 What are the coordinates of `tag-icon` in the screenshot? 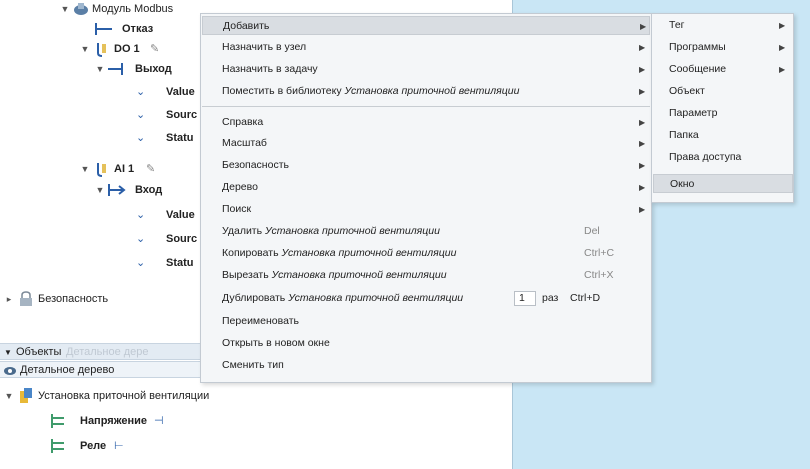 It's located at (59, 449).